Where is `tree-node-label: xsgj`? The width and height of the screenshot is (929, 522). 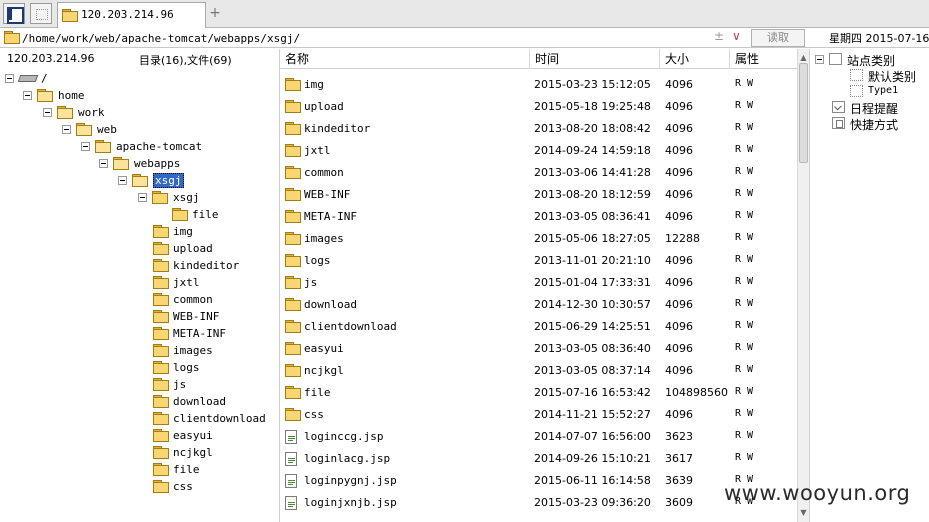 tree-node-label: xsgj is located at coordinates (168, 180).